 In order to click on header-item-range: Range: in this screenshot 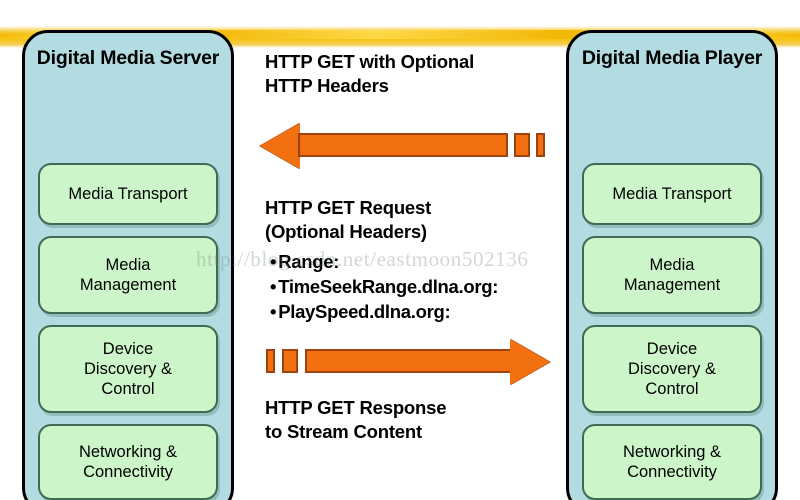, I will do `click(384, 261)`.